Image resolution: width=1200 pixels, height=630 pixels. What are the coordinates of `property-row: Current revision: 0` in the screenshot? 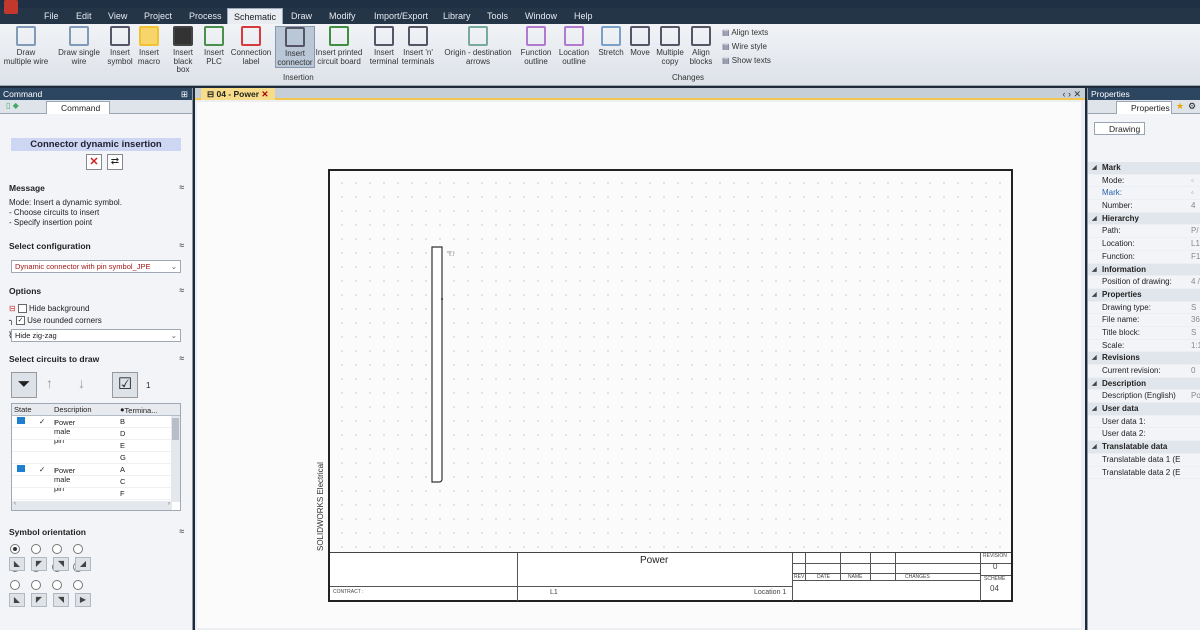 It's located at (1144, 371).